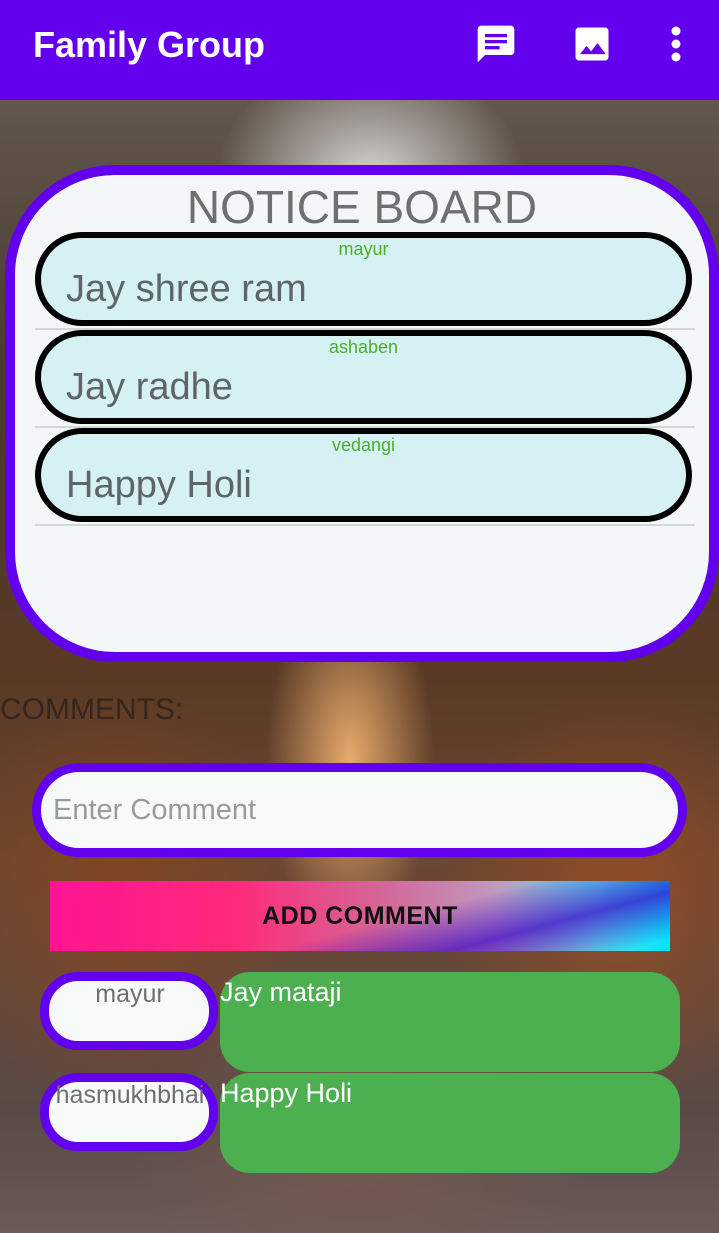  Describe the element at coordinates (592, 46) in the screenshot. I see `image-icon` at that location.